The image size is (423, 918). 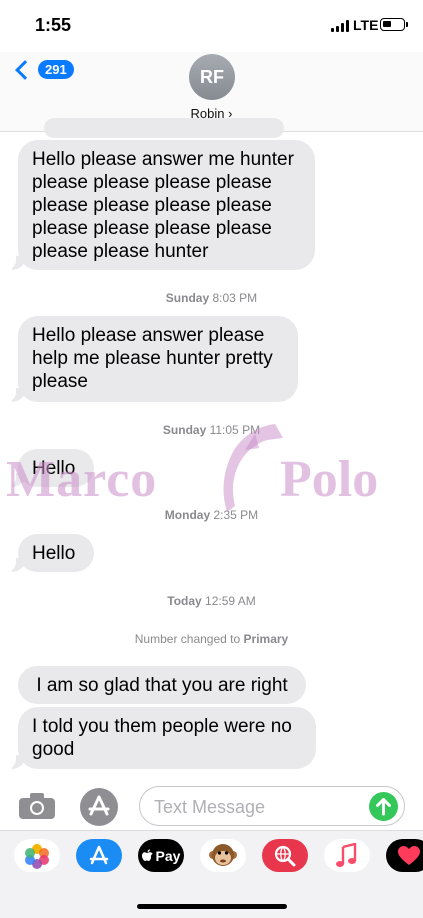 What do you see at coordinates (407, 24) in the screenshot?
I see `battery-cap` at bounding box center [407, 24].